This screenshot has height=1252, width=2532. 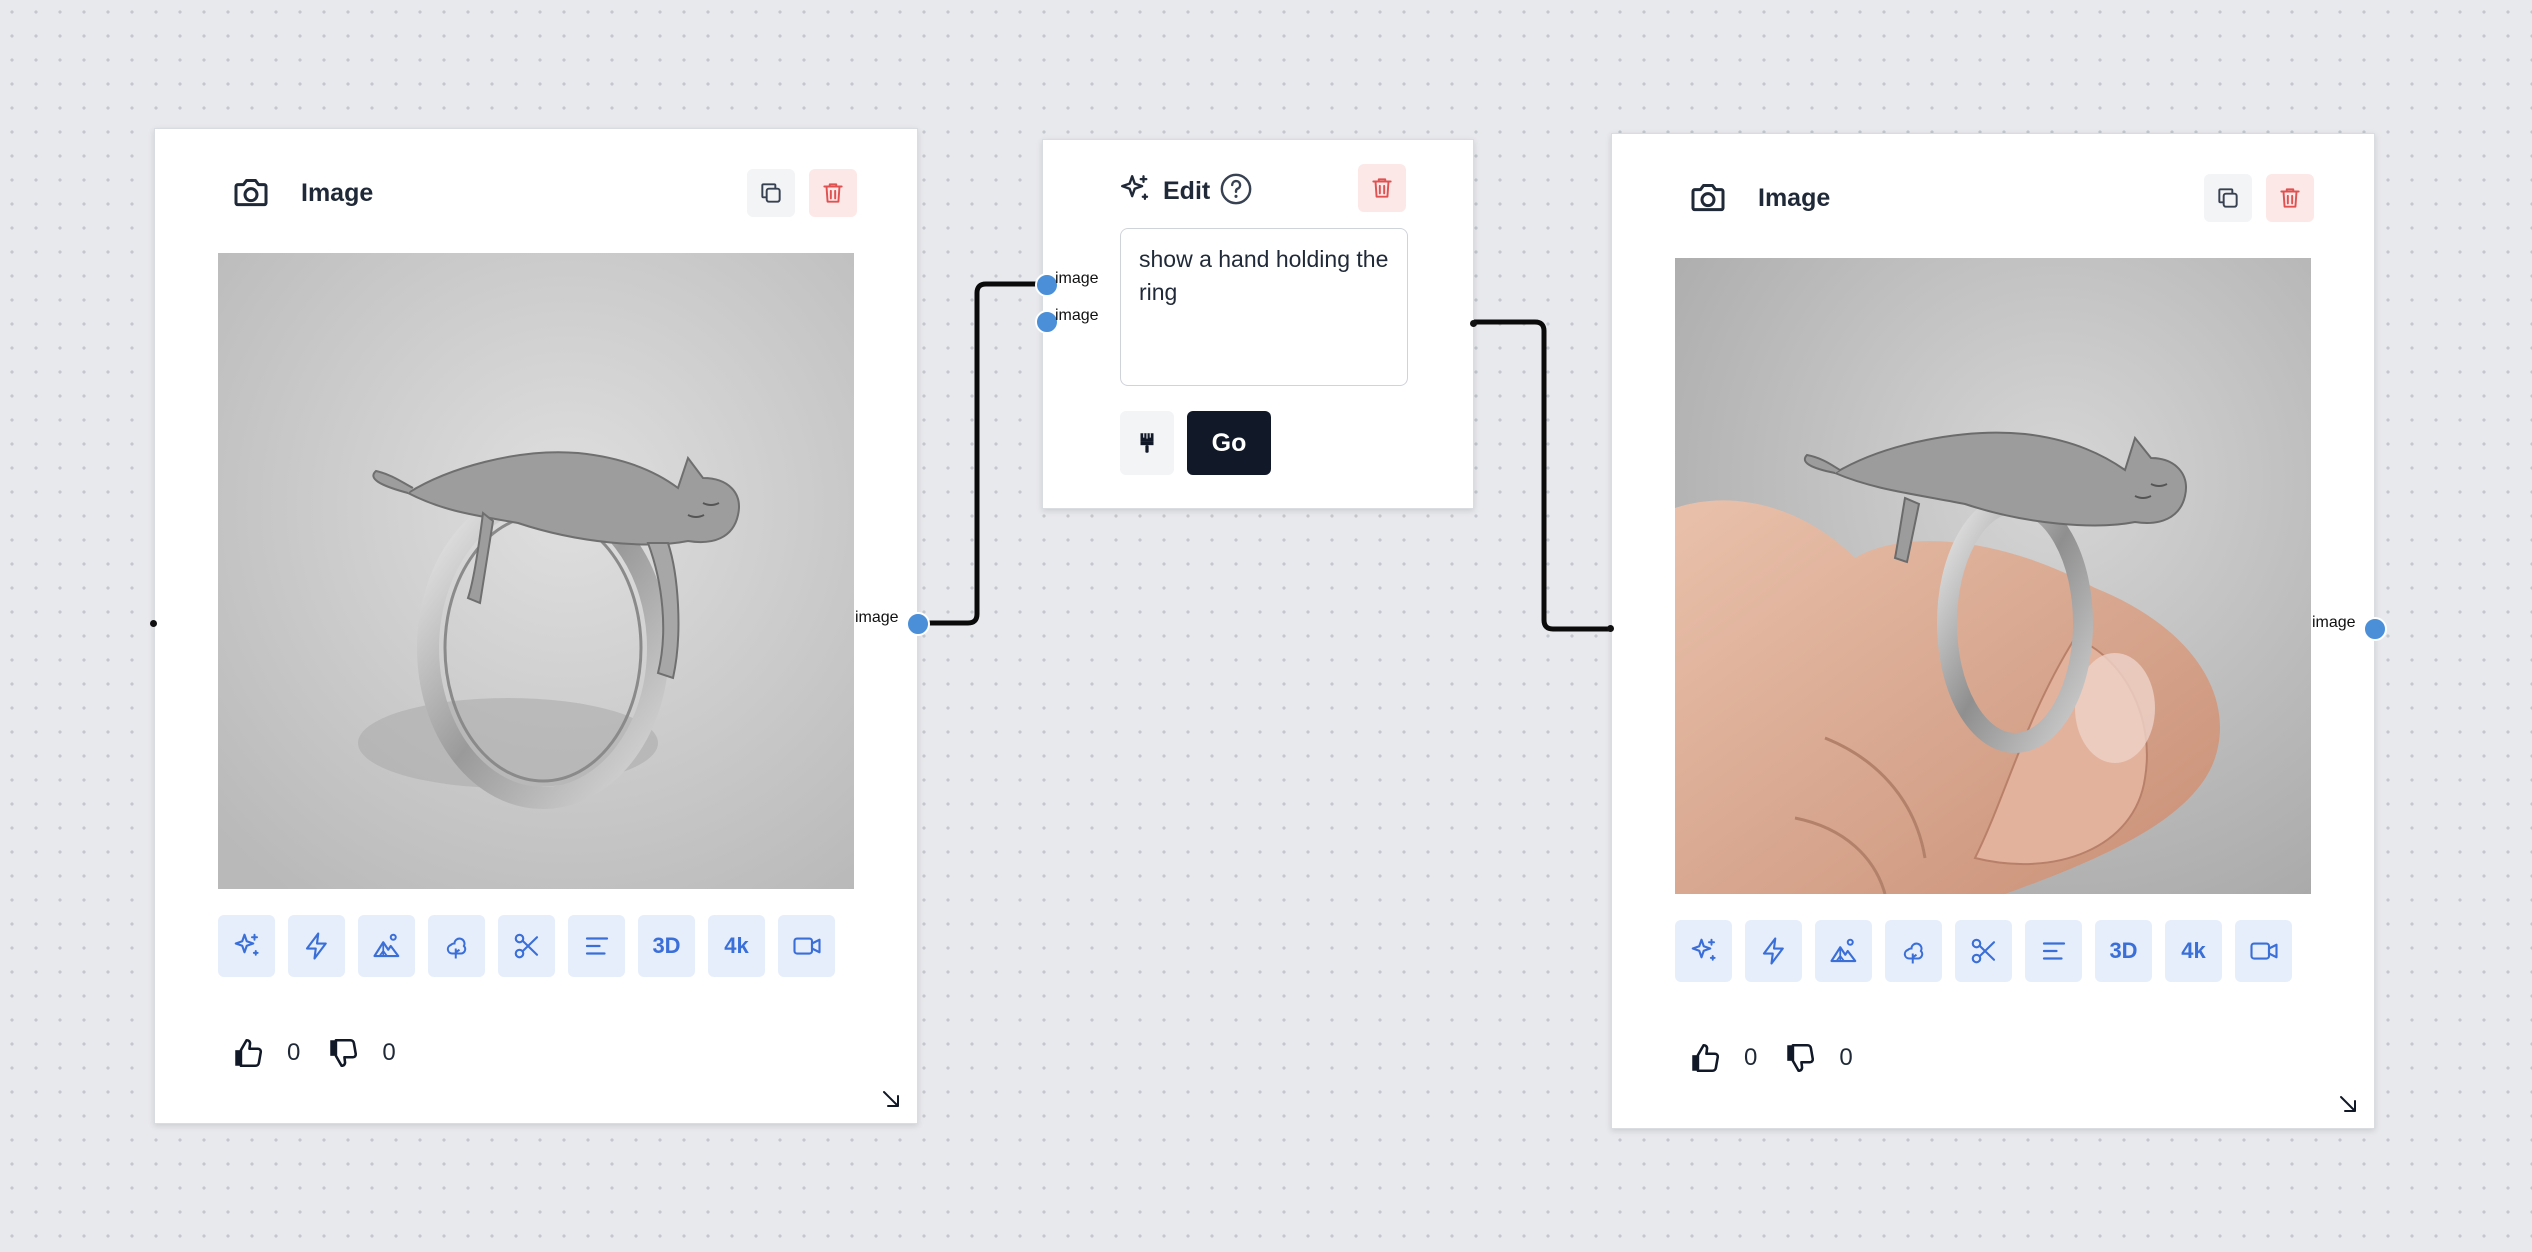 I want to click on help-icon, so click(x=1236, y=189).